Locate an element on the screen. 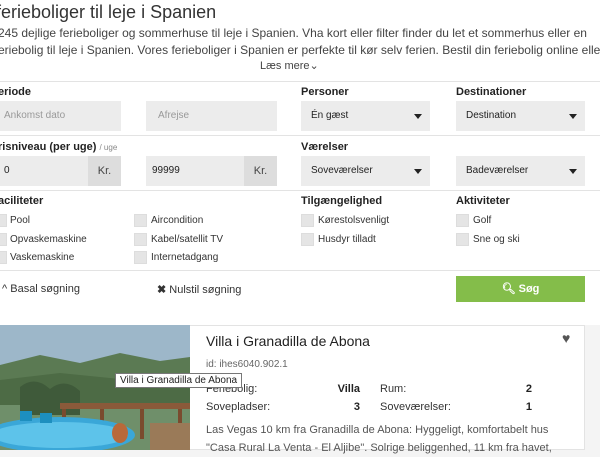  listing-id: id: ihes6040.902.1 is located at coordinates (247, 364).